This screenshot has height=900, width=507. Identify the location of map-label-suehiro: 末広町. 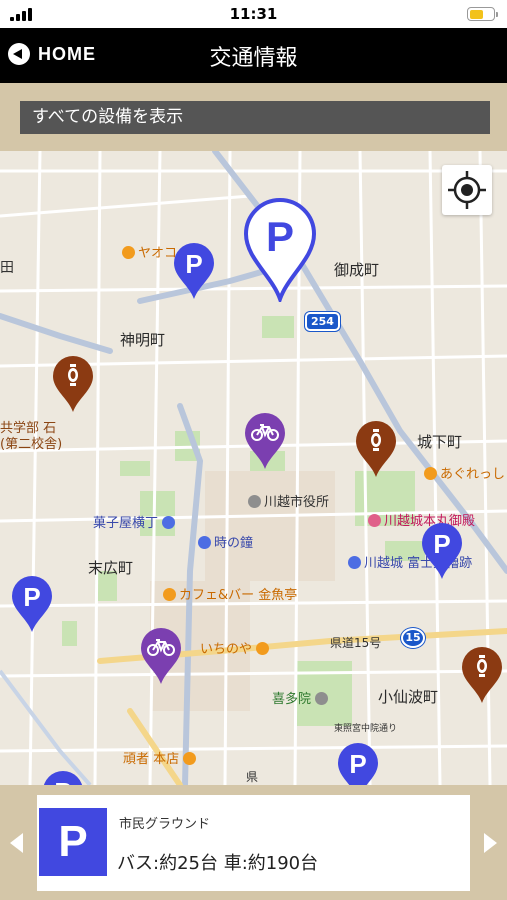
(111, 568).